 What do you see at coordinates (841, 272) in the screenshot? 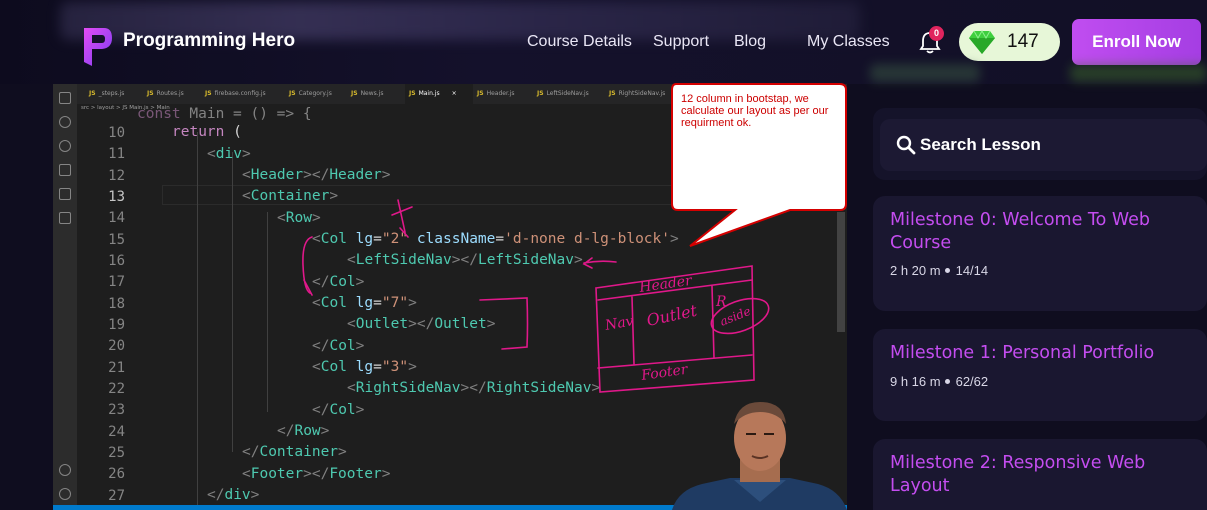
I see `editor-scrollbar` at bounding box center [841, 272].